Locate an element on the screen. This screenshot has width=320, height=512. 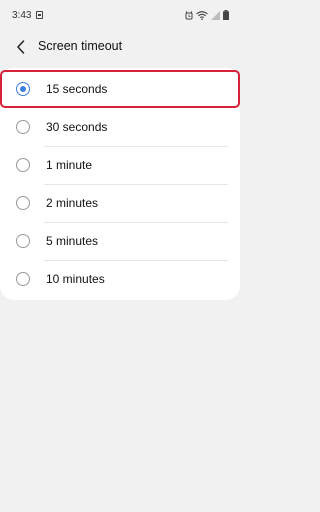
status-icons is located at coordinates (207, 15).